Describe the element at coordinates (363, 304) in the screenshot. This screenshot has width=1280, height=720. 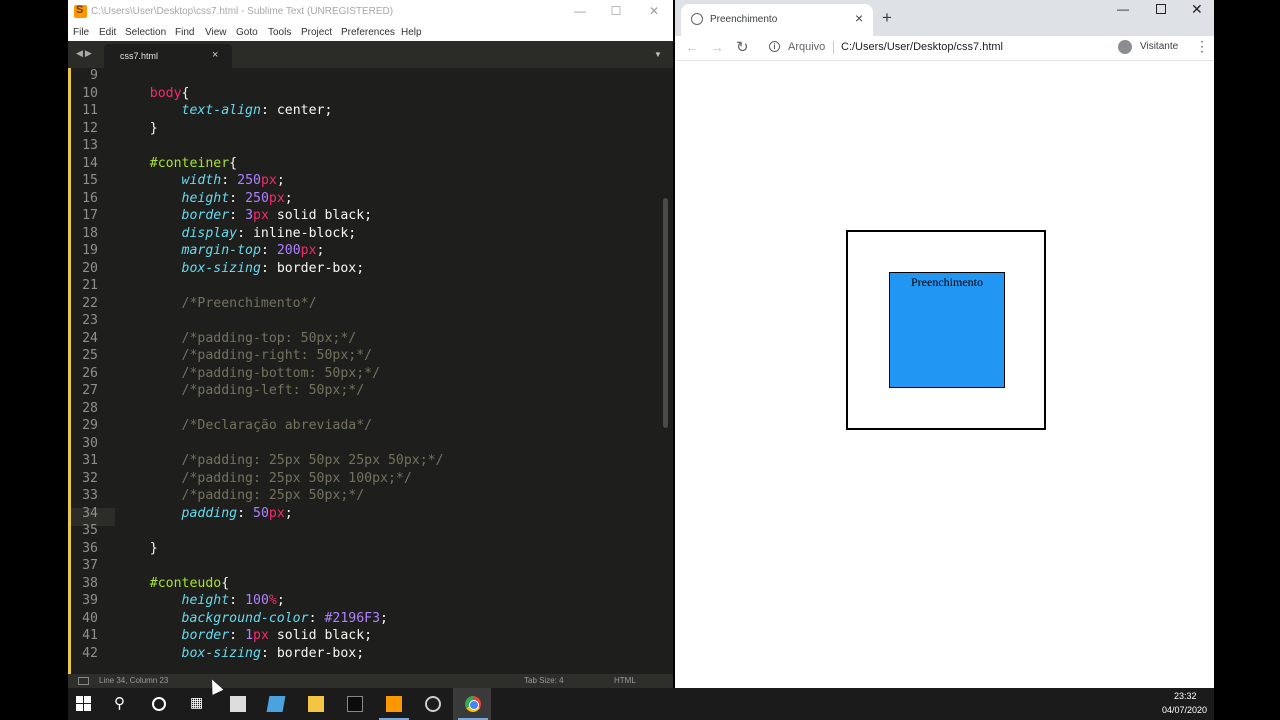
I see `code-line: 22 /*Preenchimento*/` at that location.